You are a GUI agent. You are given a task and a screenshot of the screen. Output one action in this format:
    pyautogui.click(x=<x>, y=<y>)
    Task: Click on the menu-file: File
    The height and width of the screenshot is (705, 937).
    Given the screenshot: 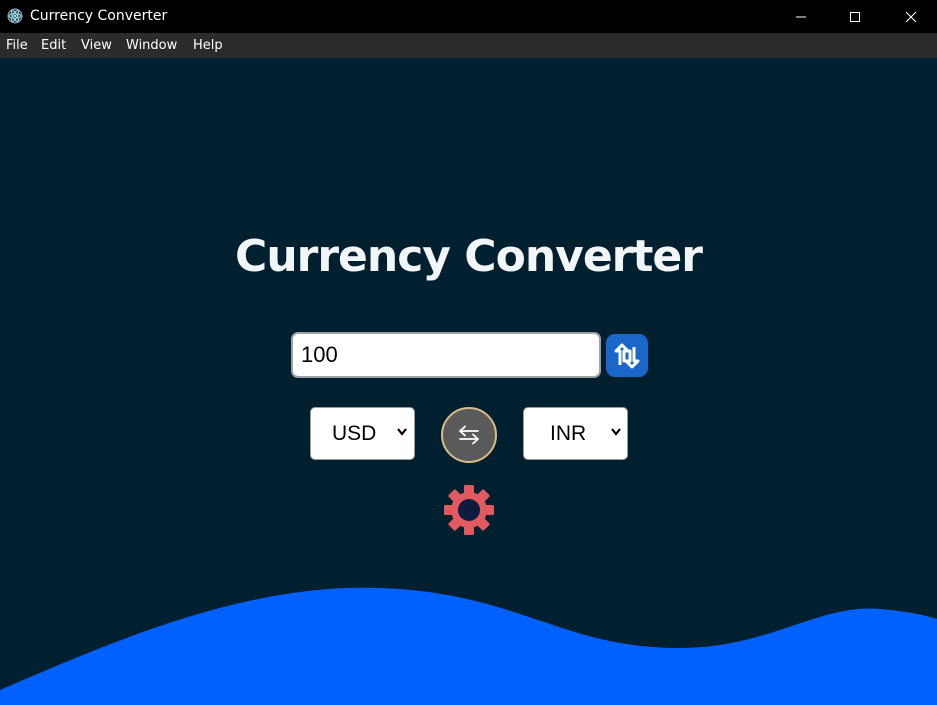 What is the action you would take?
    pyautogui.click(x=17, y=46)
    